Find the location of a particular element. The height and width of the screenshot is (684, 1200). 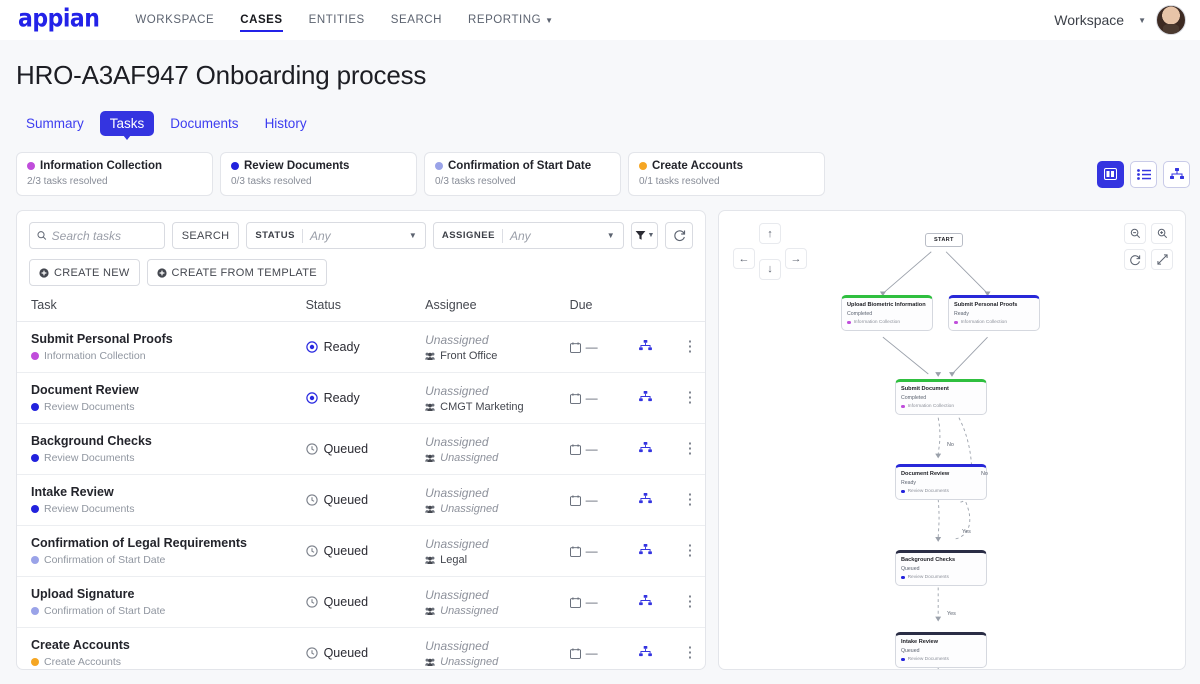

task-cell: Create Accounts Create Accounts is located at coordinates (161, 648).